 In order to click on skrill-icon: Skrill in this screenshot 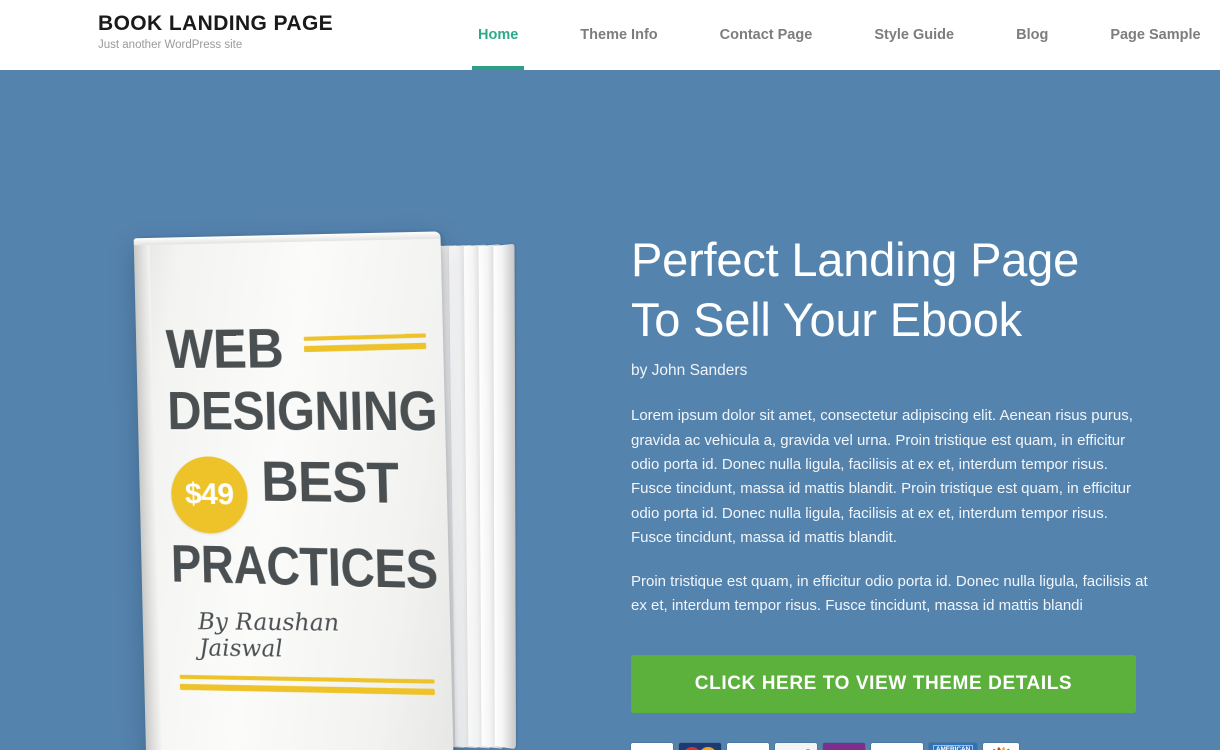, I will do `click(844, 746)`.